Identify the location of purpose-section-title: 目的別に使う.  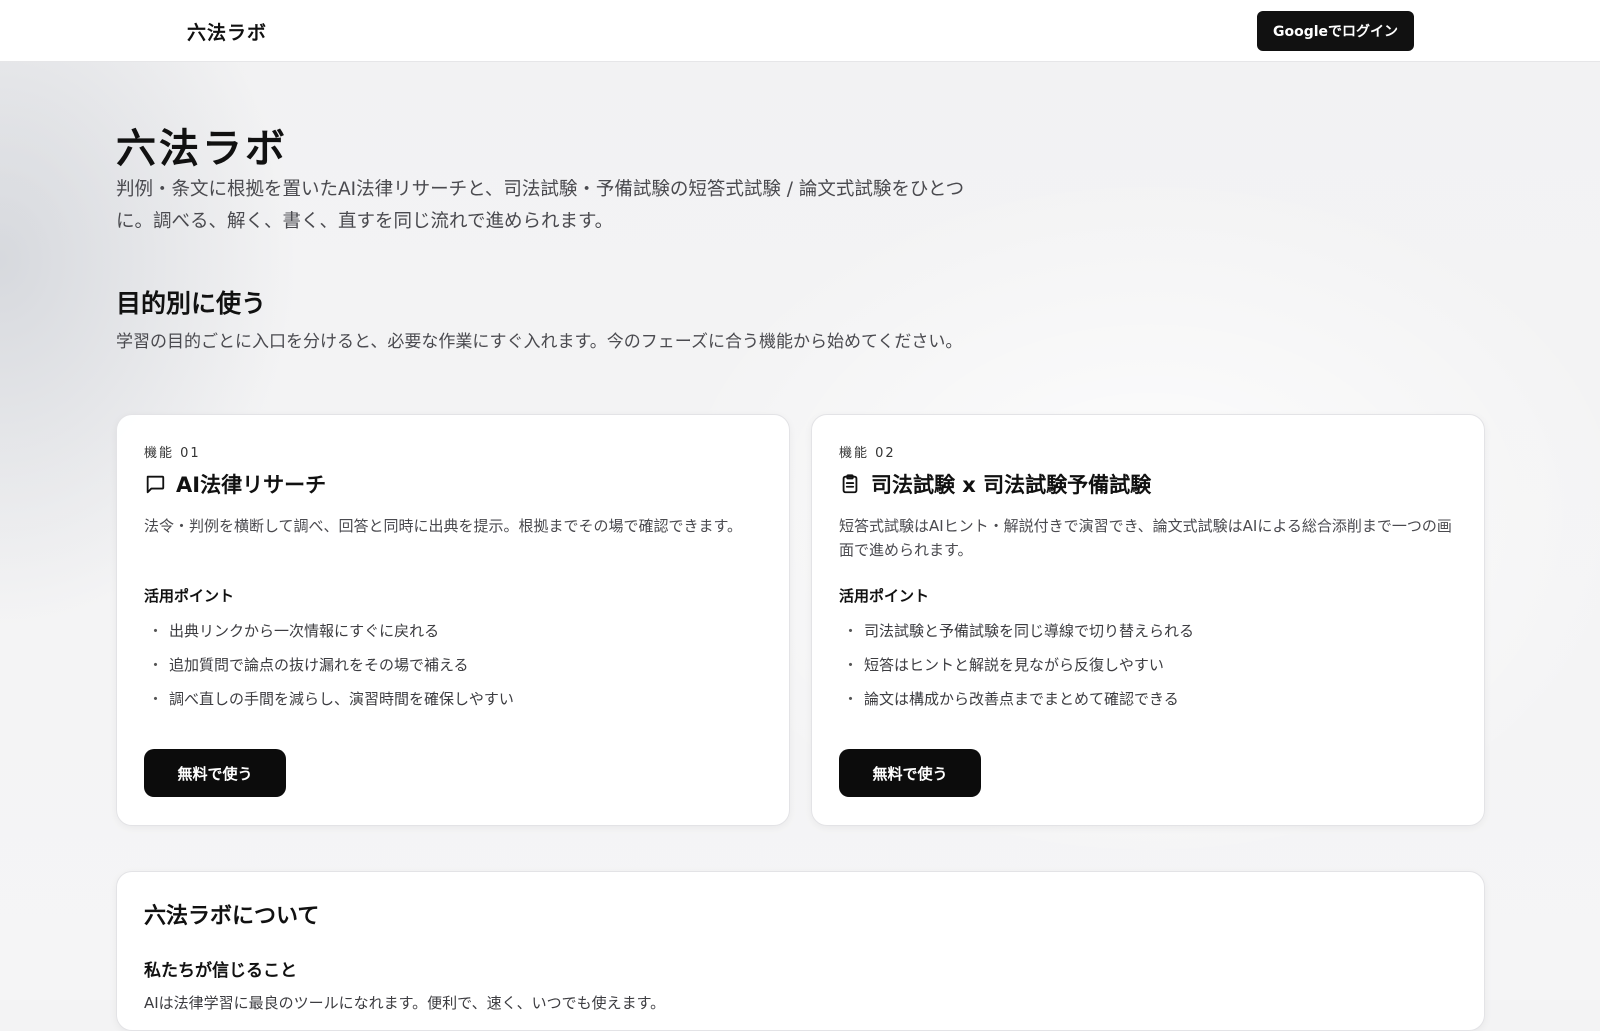
(191, 302).